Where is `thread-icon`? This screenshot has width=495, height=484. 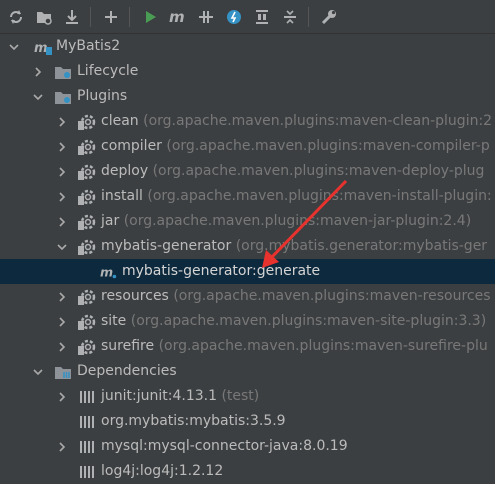
thread-icon is located at coordinates (234, 17).